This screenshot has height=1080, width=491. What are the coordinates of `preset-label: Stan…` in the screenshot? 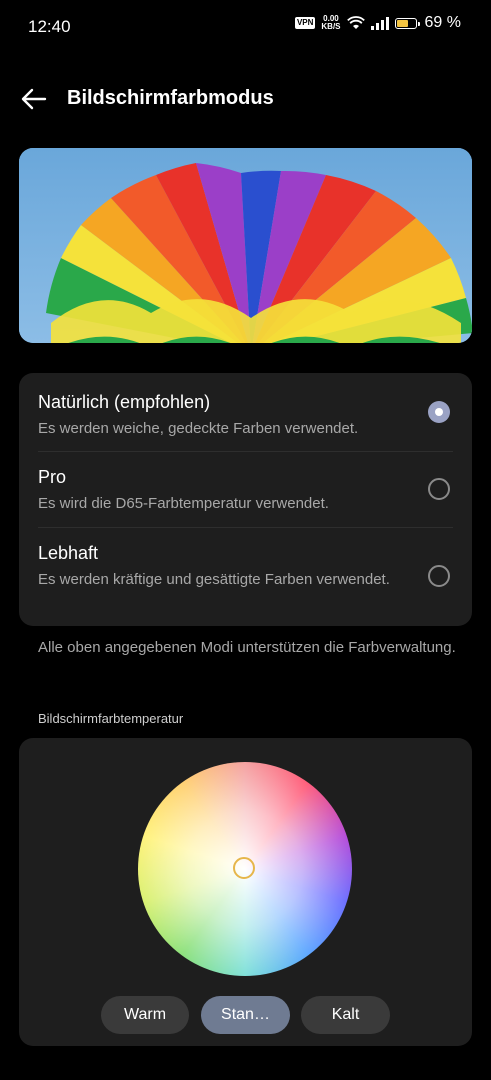 It's located at (245, 1014).